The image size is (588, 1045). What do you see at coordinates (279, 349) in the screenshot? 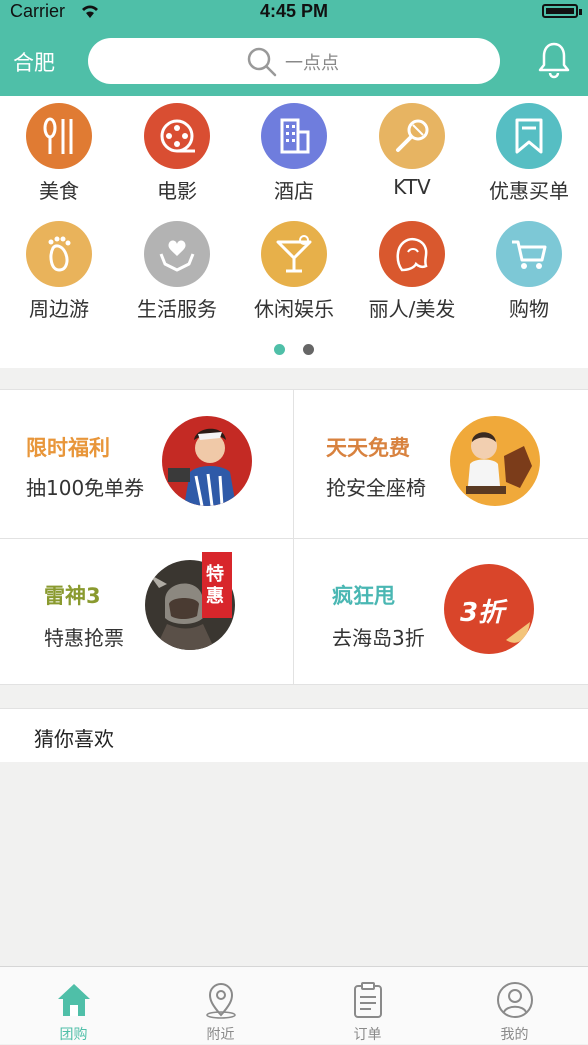
I see `page-dot-active` at bounding box center [279, 349].